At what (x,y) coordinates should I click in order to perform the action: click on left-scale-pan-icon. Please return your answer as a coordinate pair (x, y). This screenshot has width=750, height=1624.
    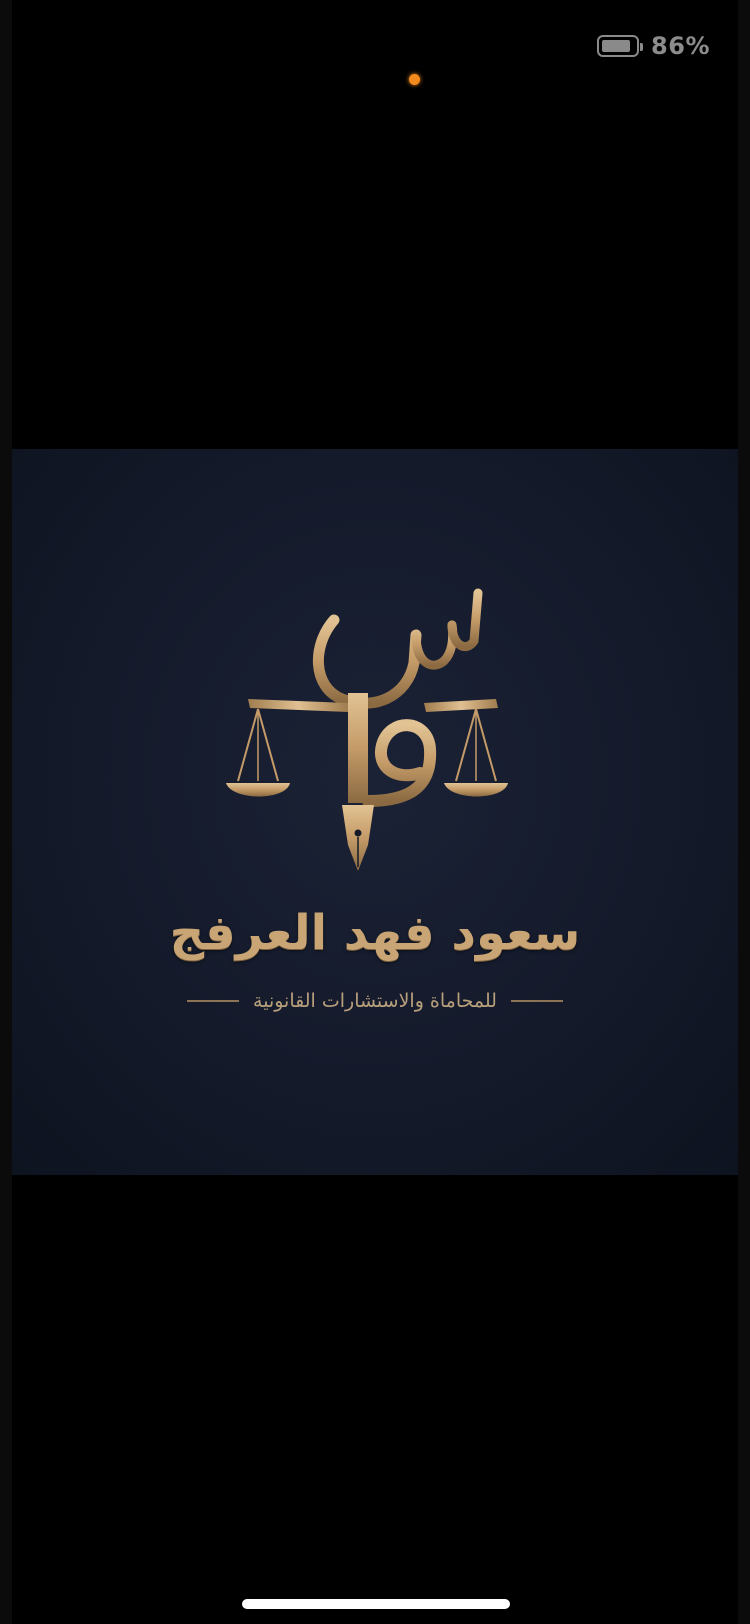
    Looking at the image, I should click on (258, 752).